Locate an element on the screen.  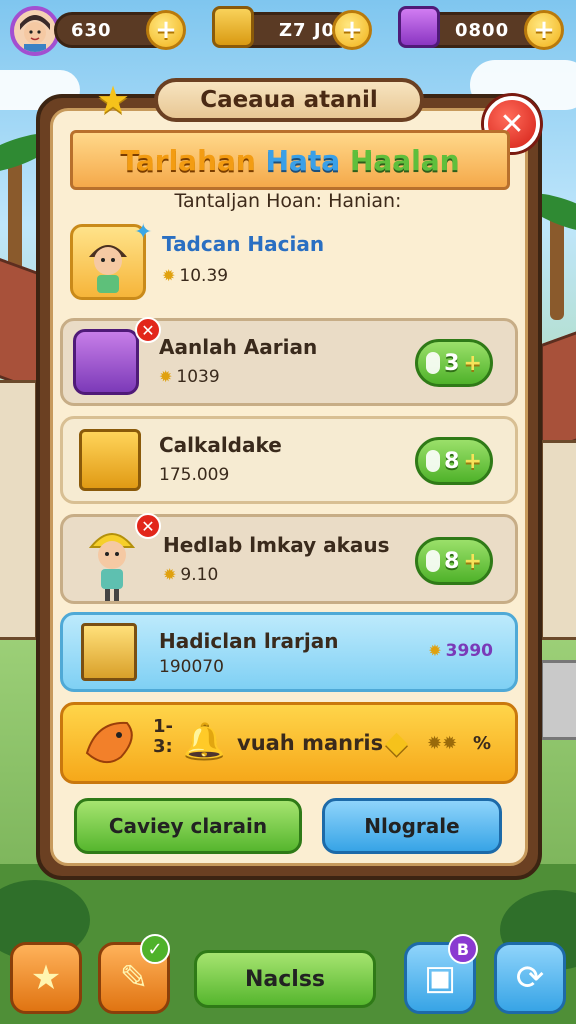
gold-value: Z7 J0 is located at coordinates (307, 30).